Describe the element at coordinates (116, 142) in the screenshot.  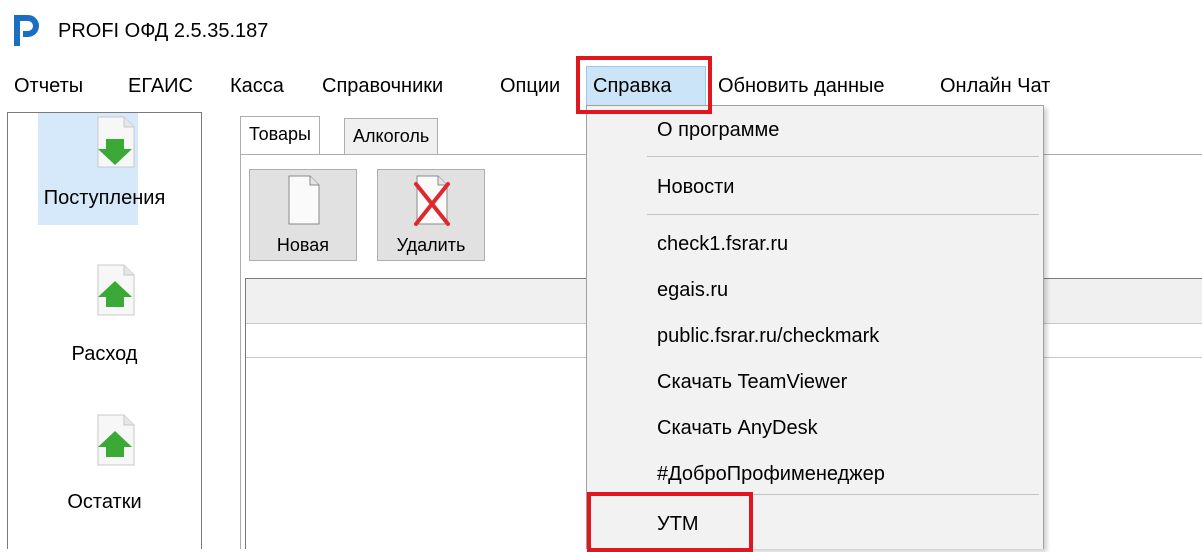
I see `arrow-down-document-icon` at that location.